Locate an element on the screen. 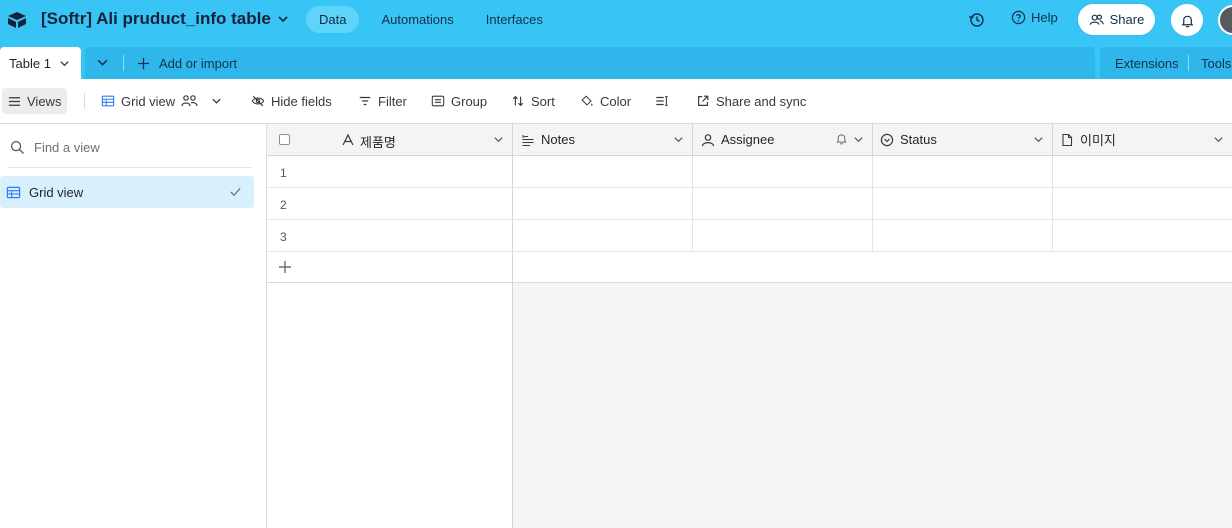 The image size is (1232, 528). row-number: 1 is located at coordinates (283, 173).